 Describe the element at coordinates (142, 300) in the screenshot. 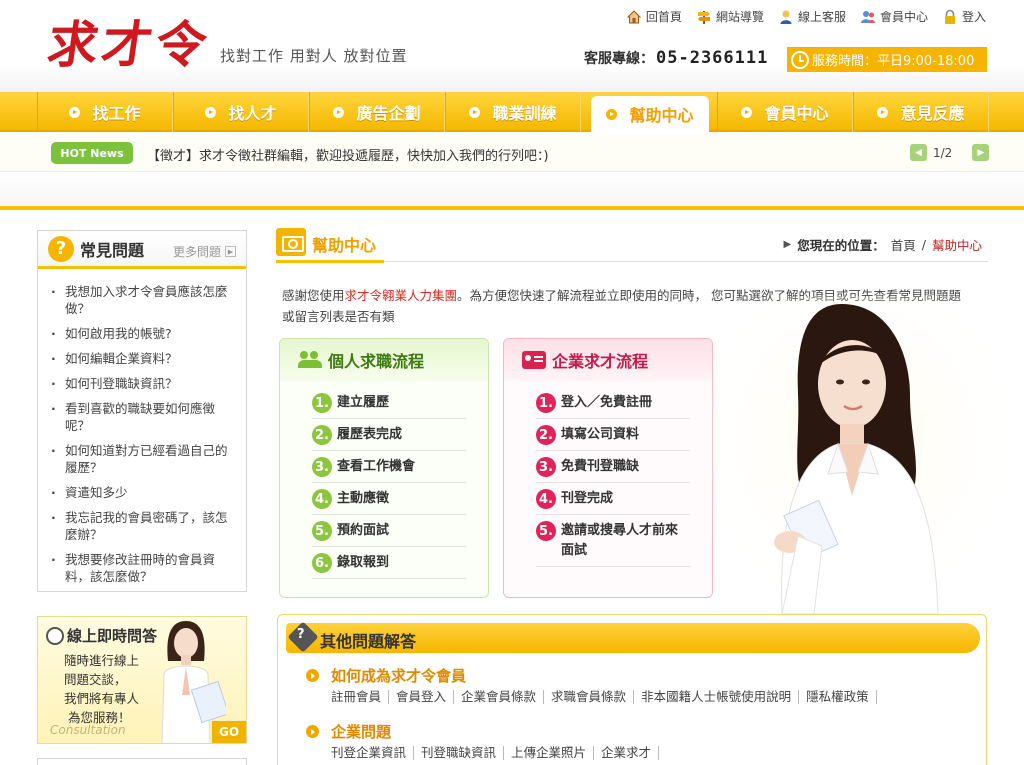

I see `faq-item: 我想加入求才令會員應該怎麼做？` at that location.